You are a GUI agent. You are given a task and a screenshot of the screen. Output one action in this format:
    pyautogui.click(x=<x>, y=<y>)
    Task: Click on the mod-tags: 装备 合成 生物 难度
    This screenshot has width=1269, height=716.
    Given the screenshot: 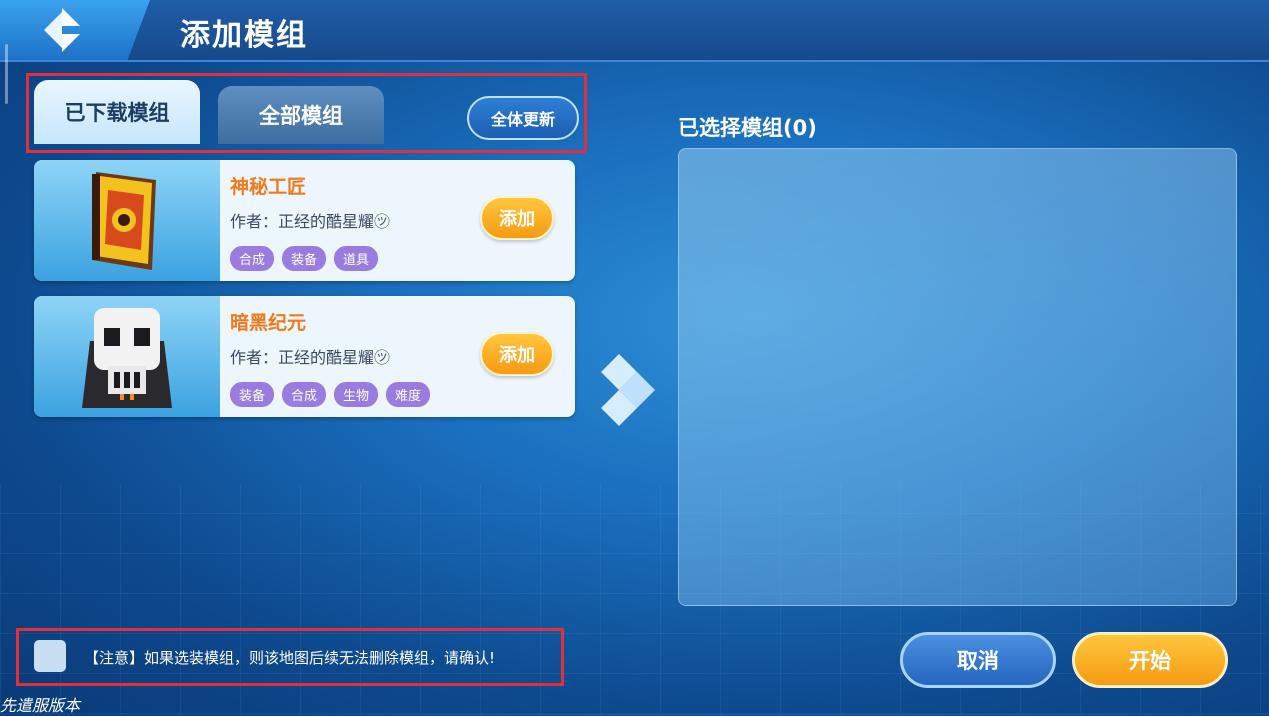 What is the action you would take?
    pyautogui.click(x=330, y=394)
    